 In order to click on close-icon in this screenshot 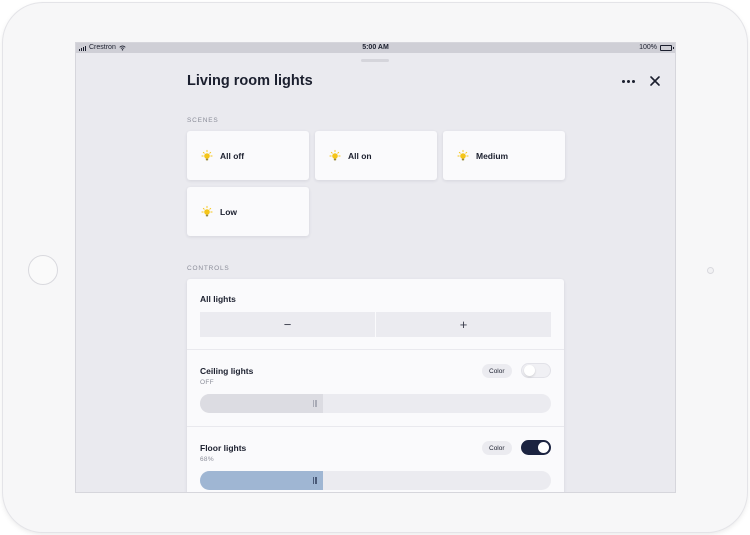, I will do `click(655, 81)`.